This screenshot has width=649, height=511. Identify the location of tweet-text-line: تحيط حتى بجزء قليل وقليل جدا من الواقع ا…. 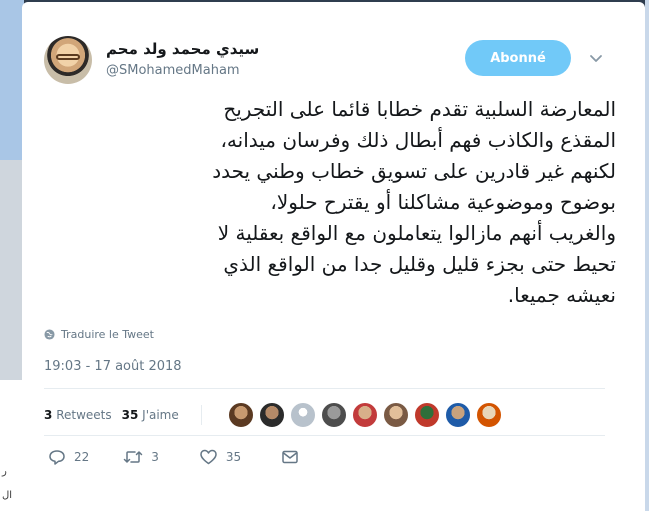
(419, 264).